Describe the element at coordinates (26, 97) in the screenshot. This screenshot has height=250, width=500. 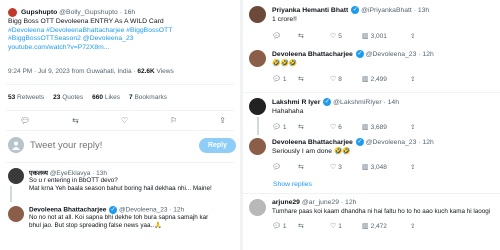
I see `stat-retweets: 53 Retweets` at that location.